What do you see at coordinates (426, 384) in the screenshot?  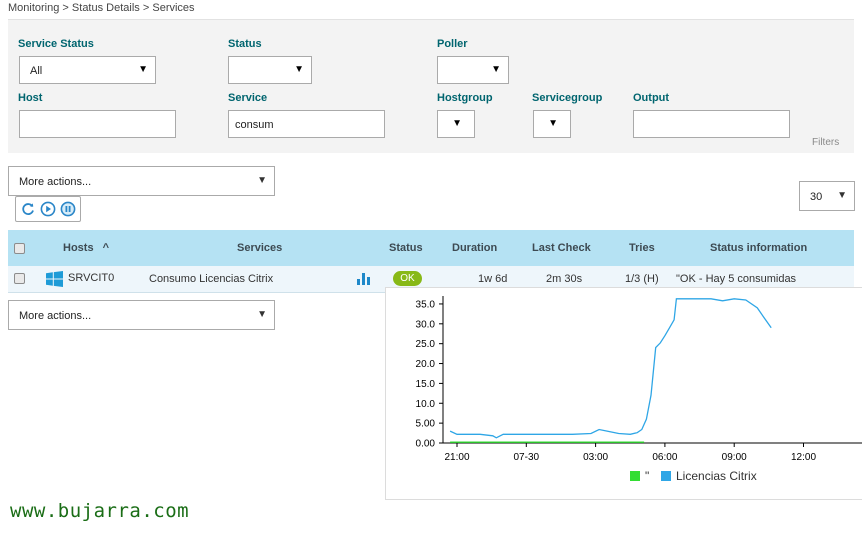 I see `y-tick-label: 15.0` at bounding box center [426, 384].